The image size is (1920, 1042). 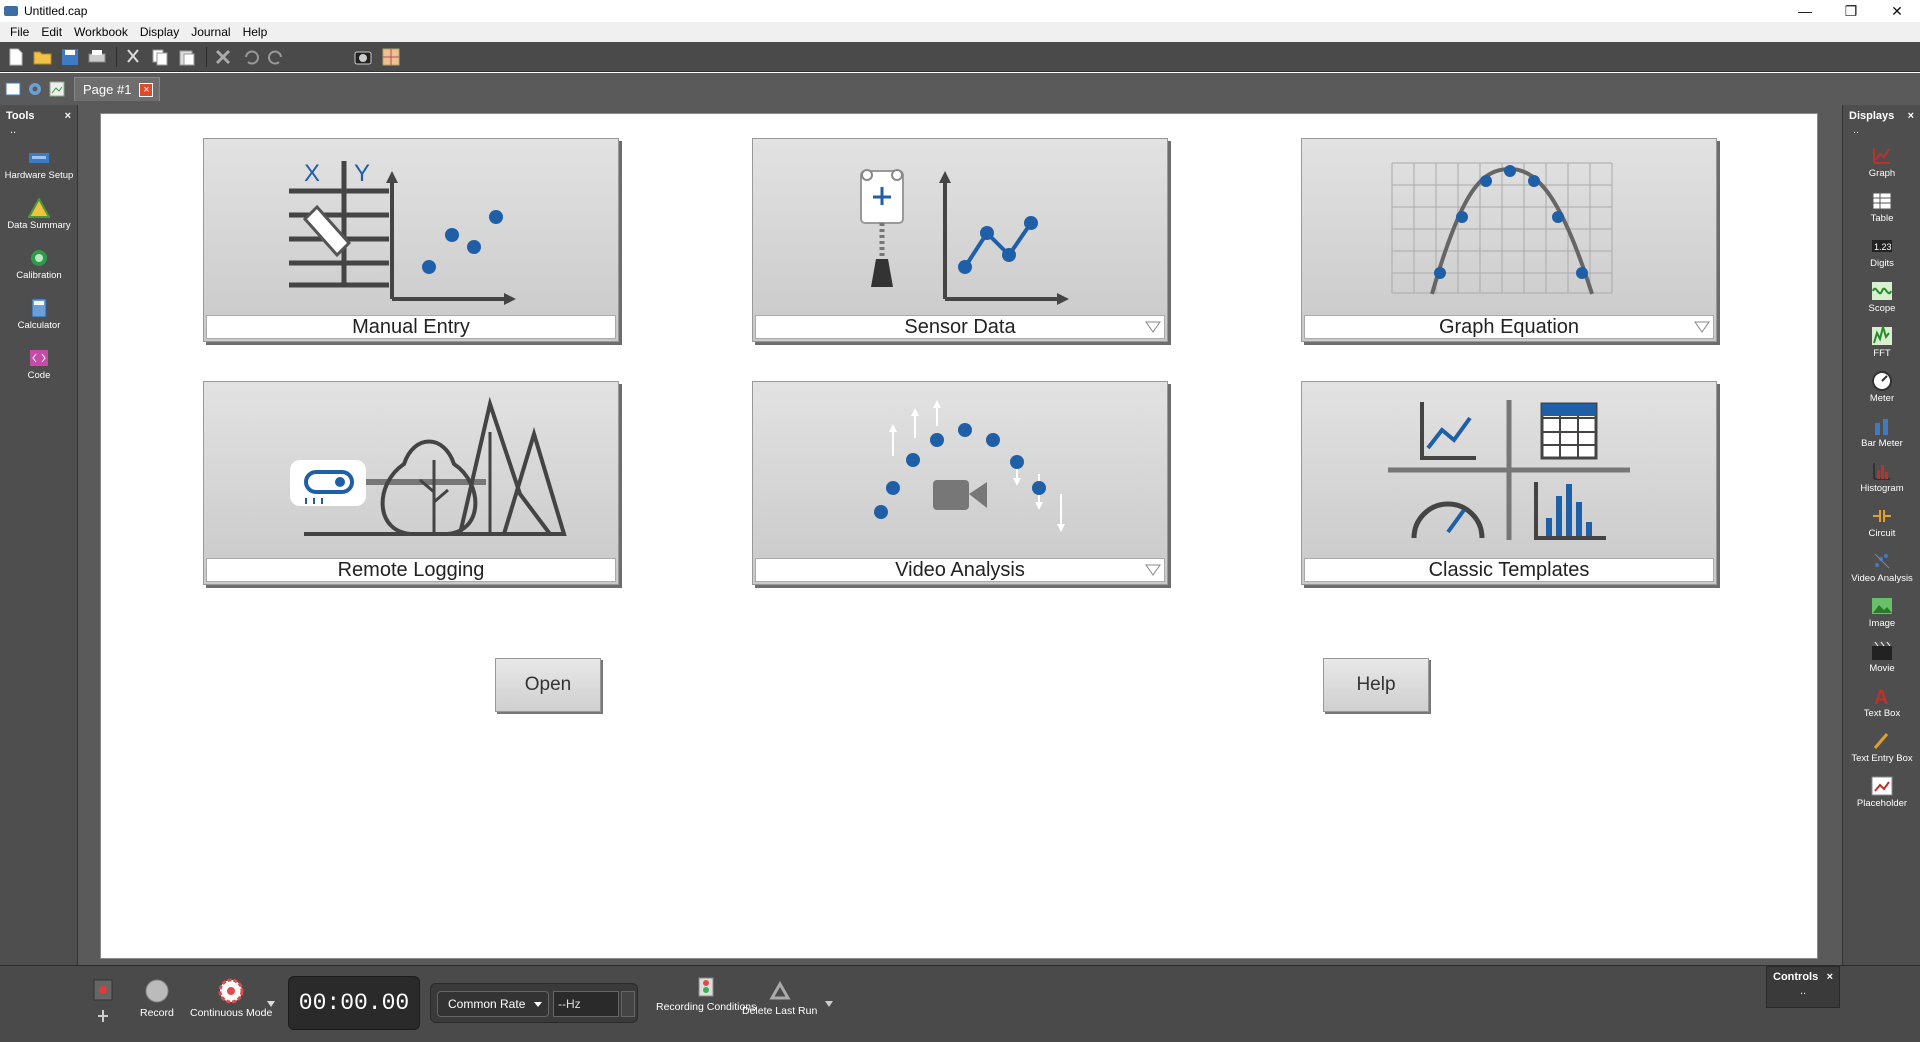 What do you see at coordinates (117, 89) in the screenshot?
I see `tab-page-1: Page #1 ×` at bounding box center [117, 89].